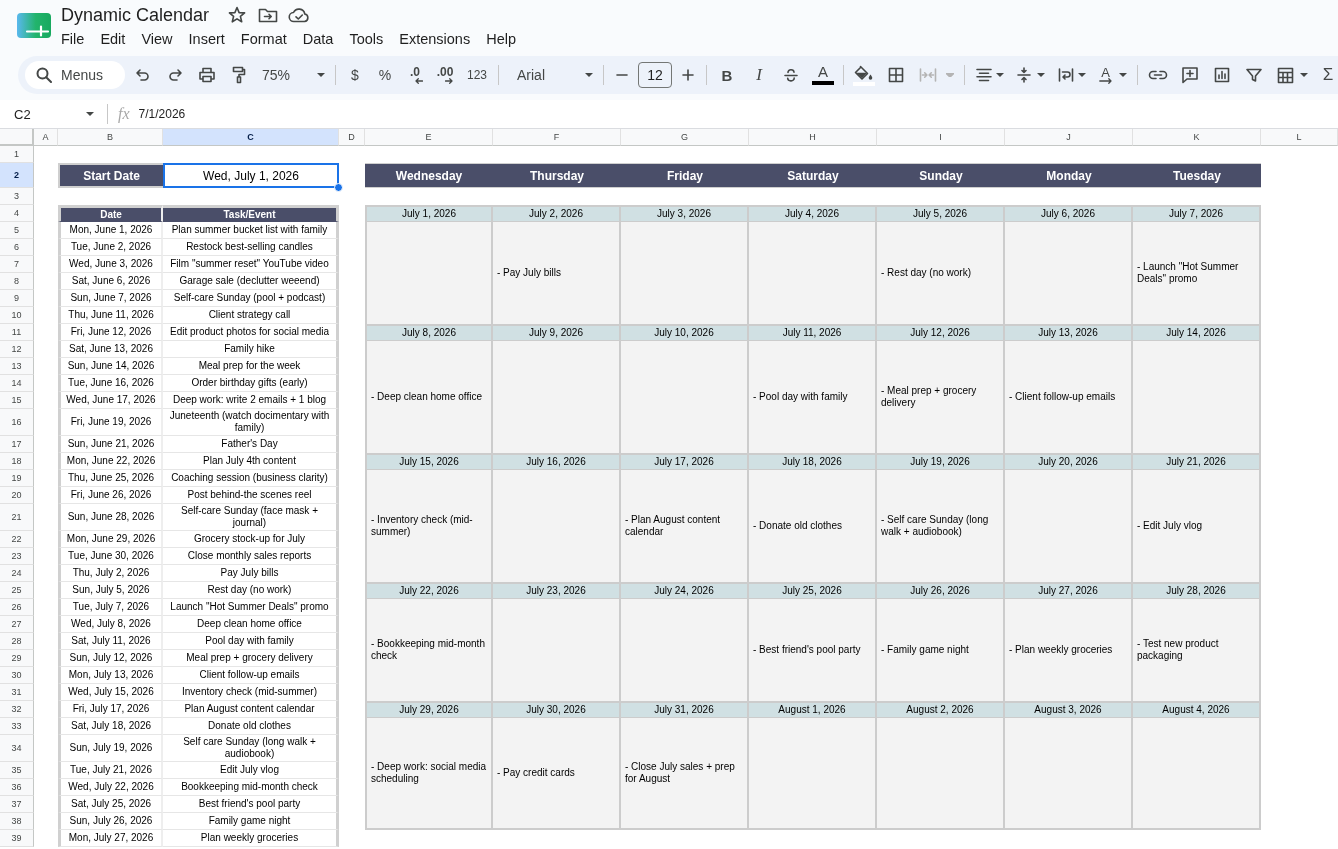 The width and height of the screenshot is (1338, 849). What do you see at coordinates (17, 422) in the screenshot?
I see `row-header: 16` at bounding box center [17, 422].